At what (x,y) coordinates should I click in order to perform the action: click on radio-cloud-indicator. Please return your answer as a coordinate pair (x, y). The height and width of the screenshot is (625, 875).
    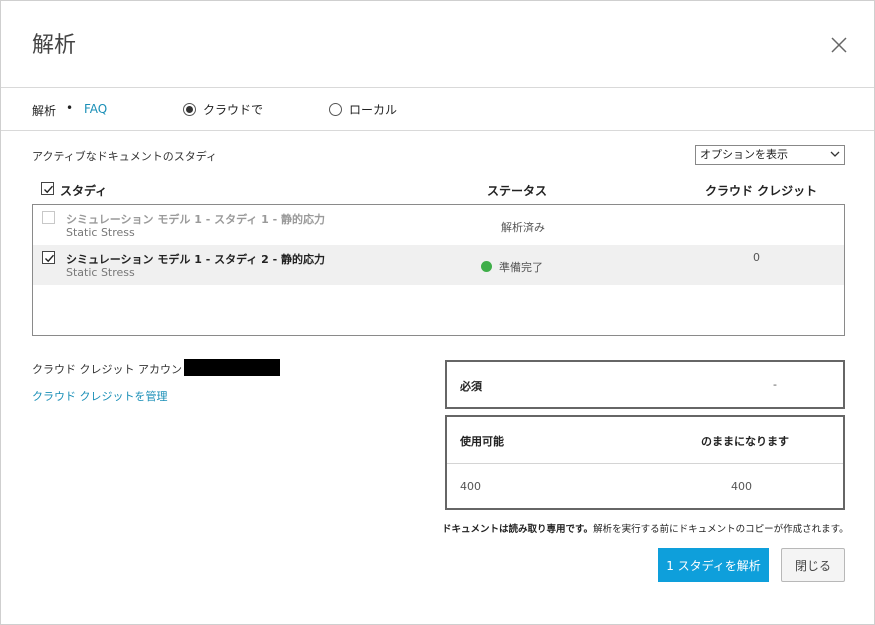
    Looking at the image, I should click on (189, 109).